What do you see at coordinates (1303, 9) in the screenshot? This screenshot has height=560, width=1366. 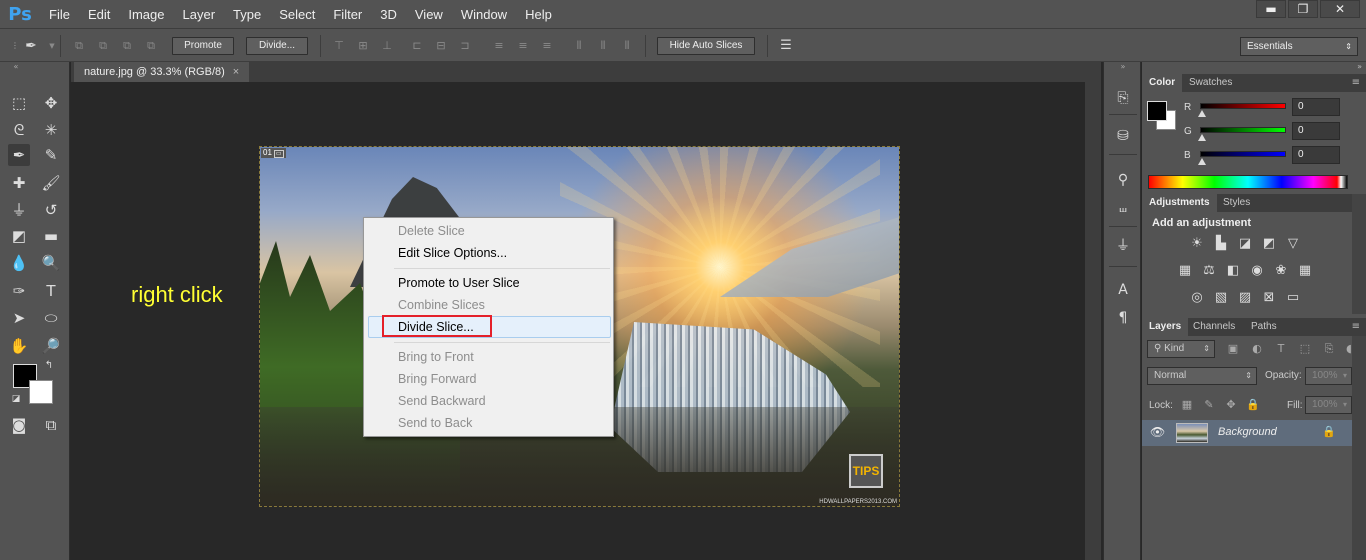 I see `restore-button: ❐` at bounding box center [1303, 9].